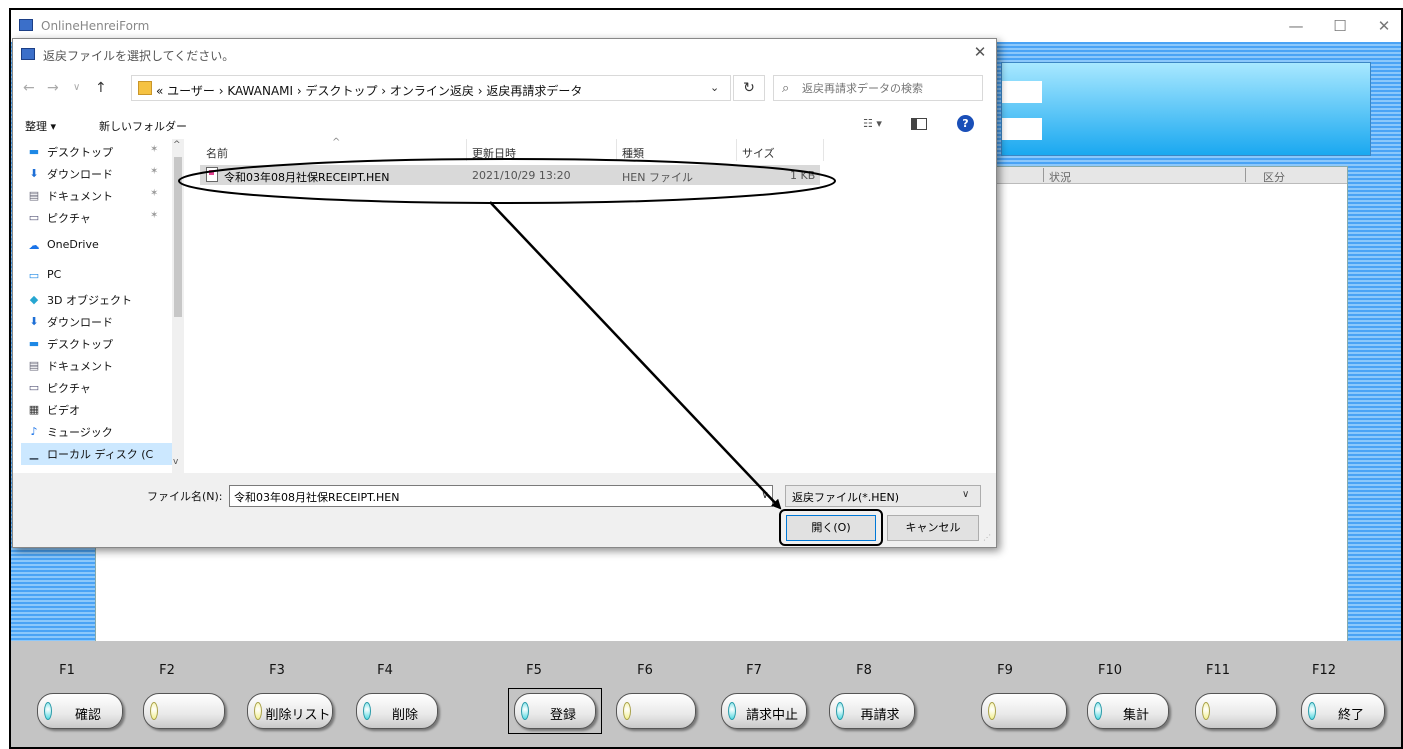 The height and width of the screenshot is (749, 1403). I want to click on resize-grip-icon: ⋰, so click(988, 538).